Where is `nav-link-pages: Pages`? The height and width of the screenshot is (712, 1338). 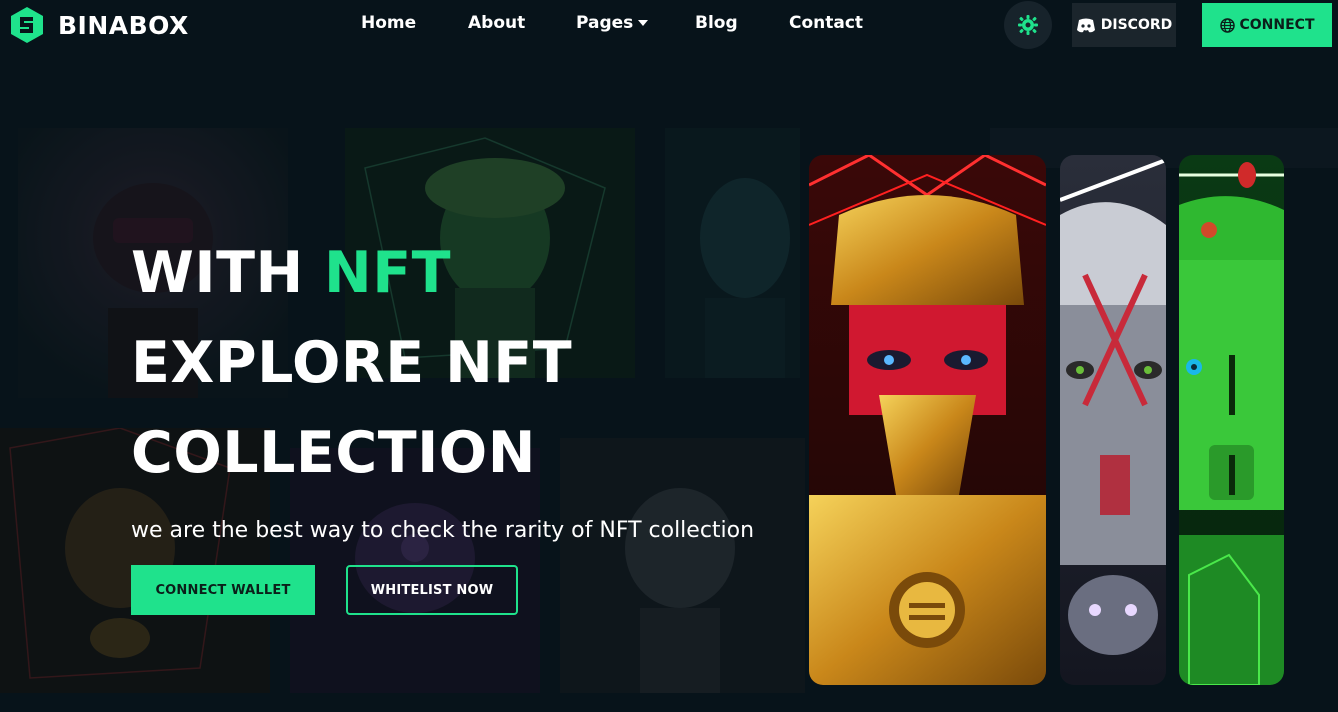 nav-link-pages: Pages is located at coordinates (612, 23).